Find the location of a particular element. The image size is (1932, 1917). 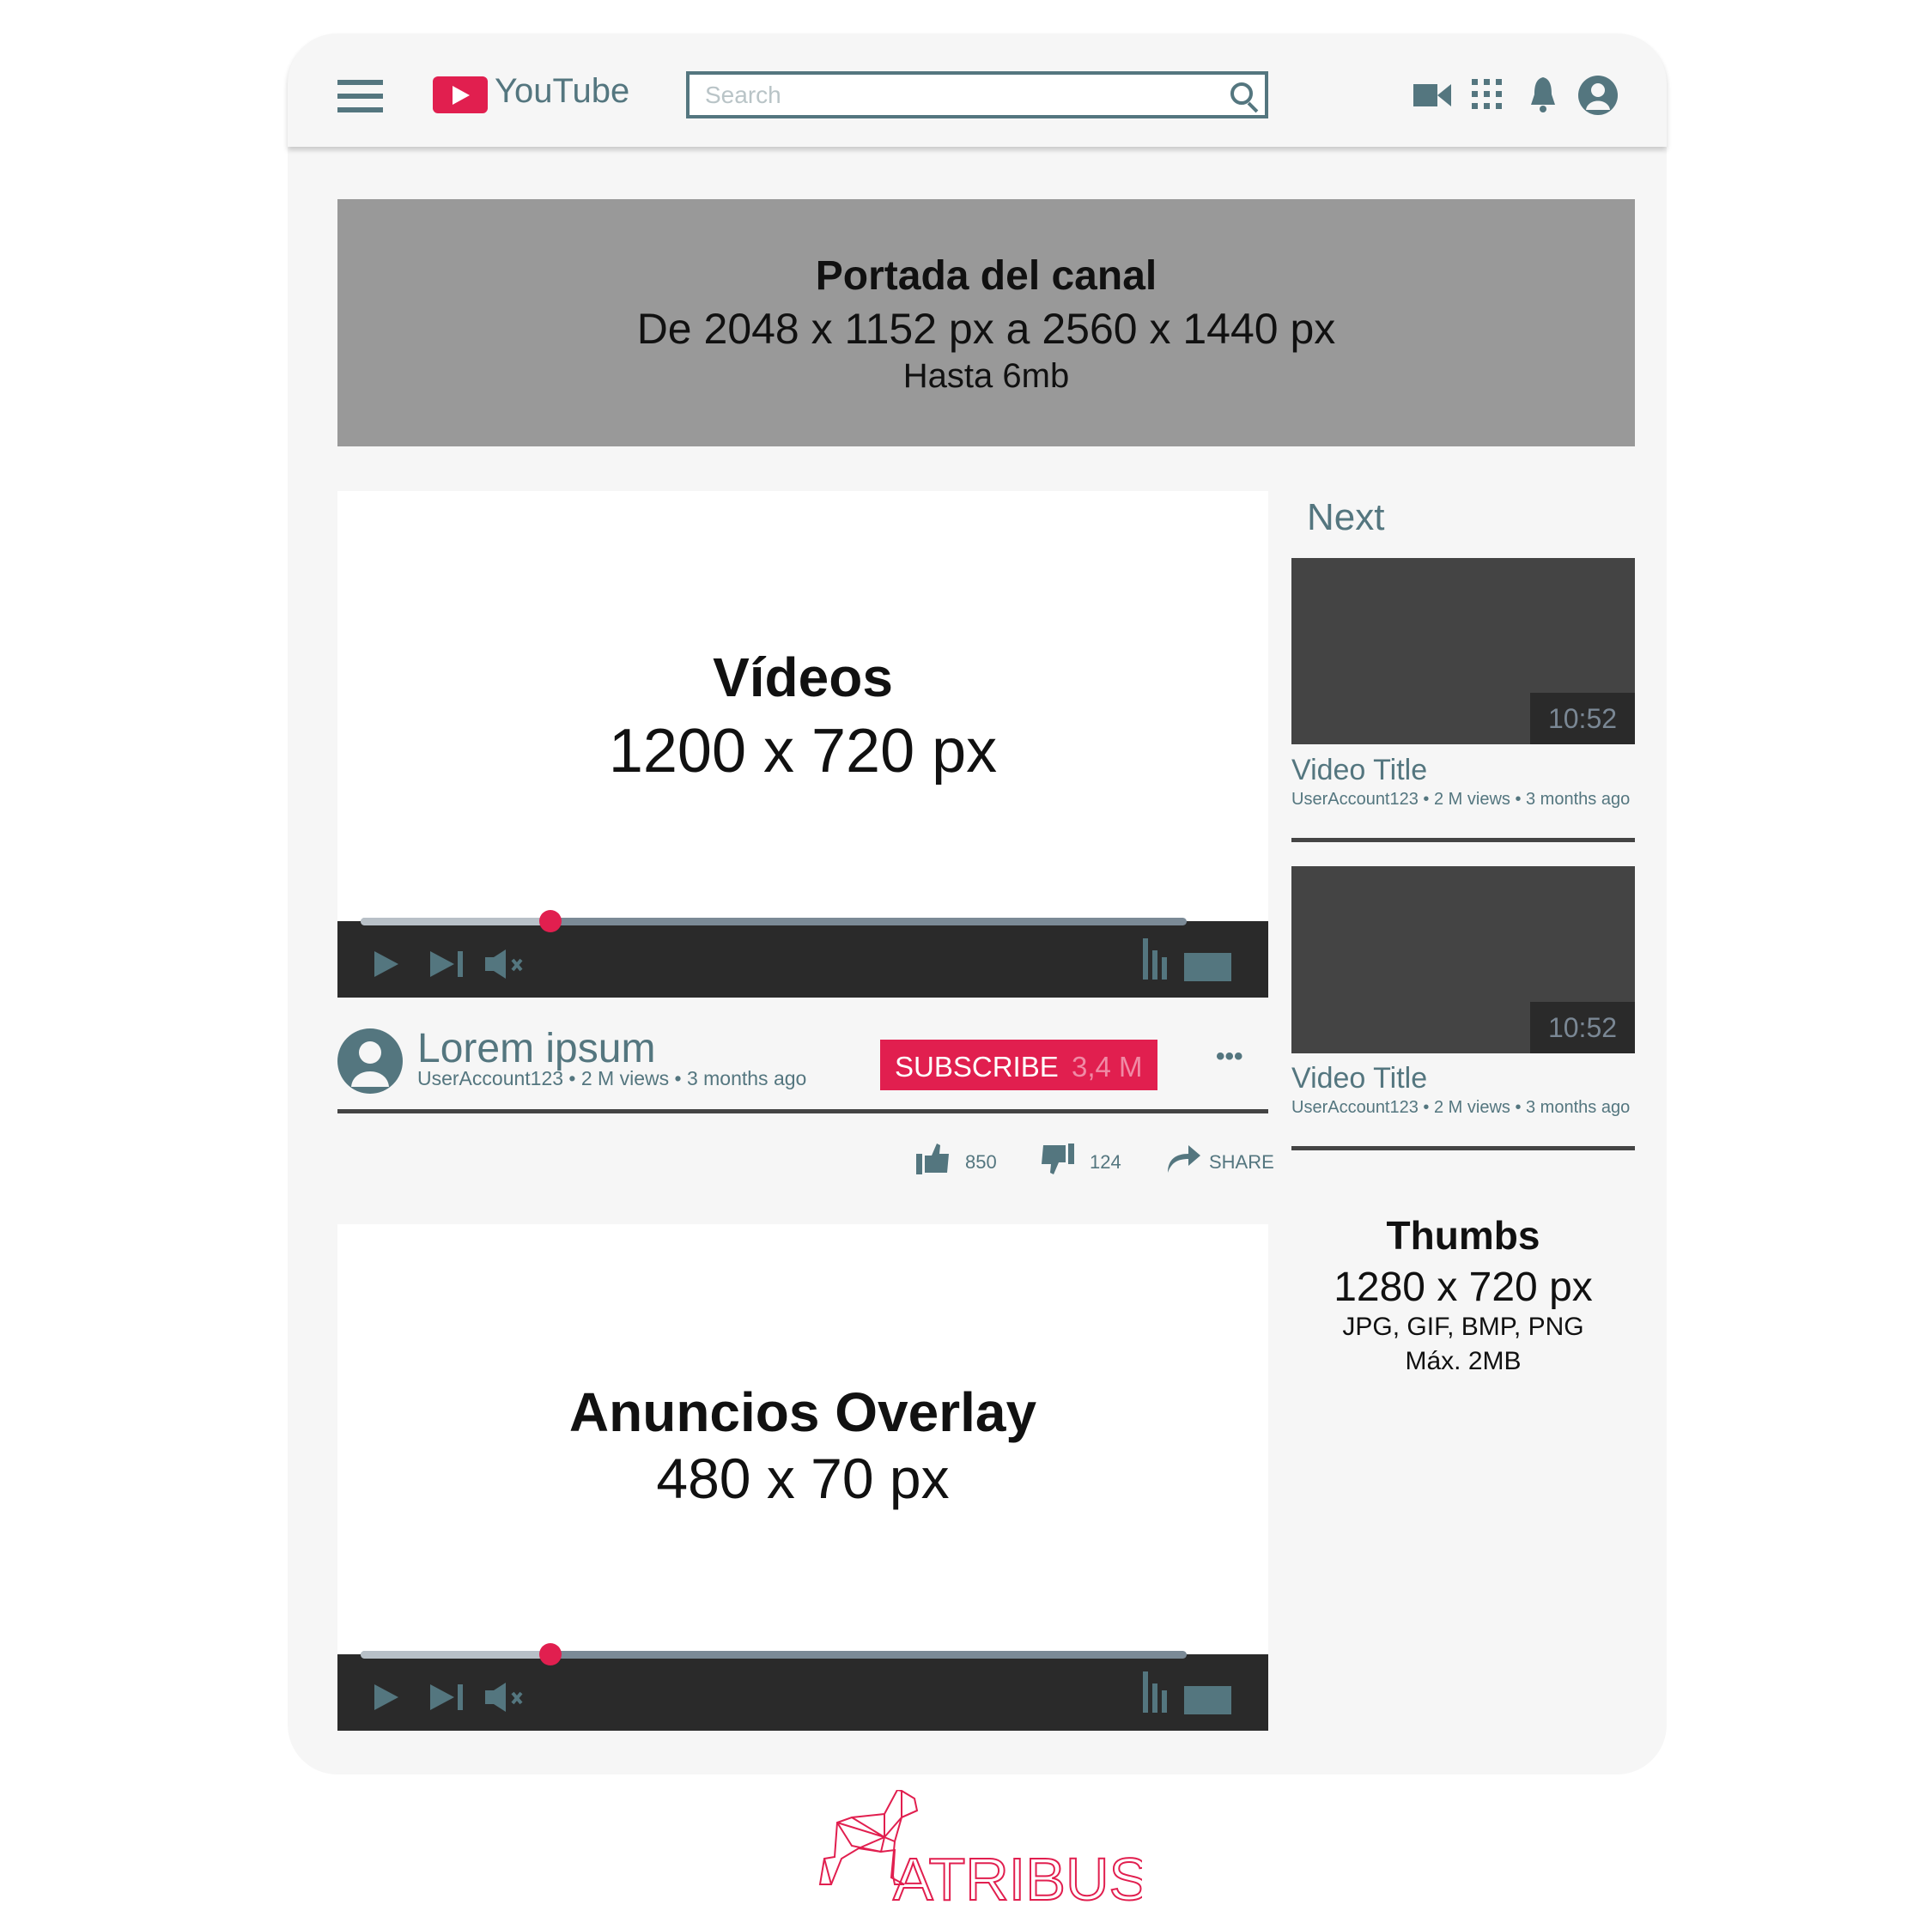

ad-overlay-player: Anuncios Overlay 480 x 70 px is located at coordinates (802, 1477).